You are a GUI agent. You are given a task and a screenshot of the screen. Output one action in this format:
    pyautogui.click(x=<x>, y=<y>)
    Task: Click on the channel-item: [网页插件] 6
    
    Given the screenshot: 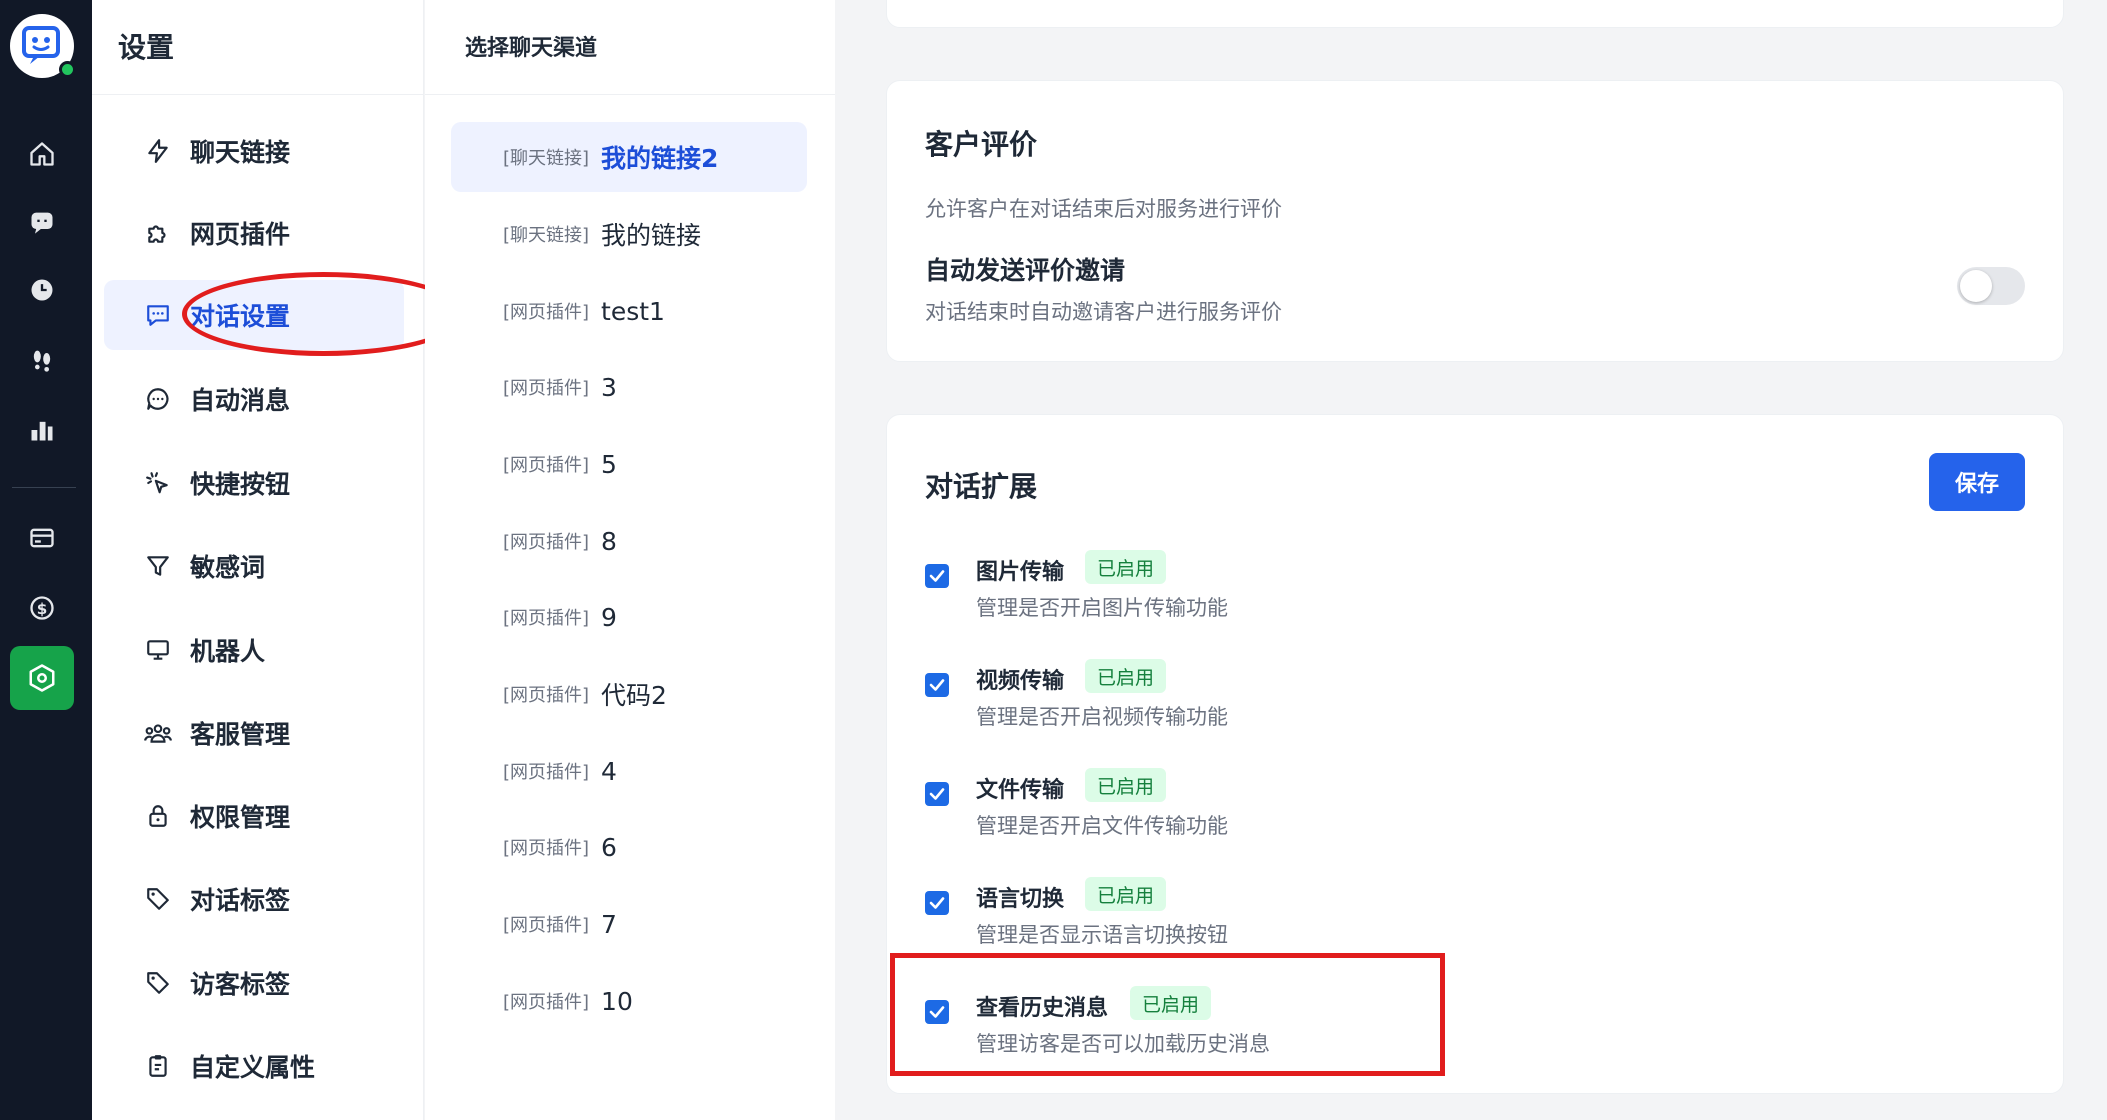 What is the action you would take?
    pyautogui.click(x=629, y=847)
    